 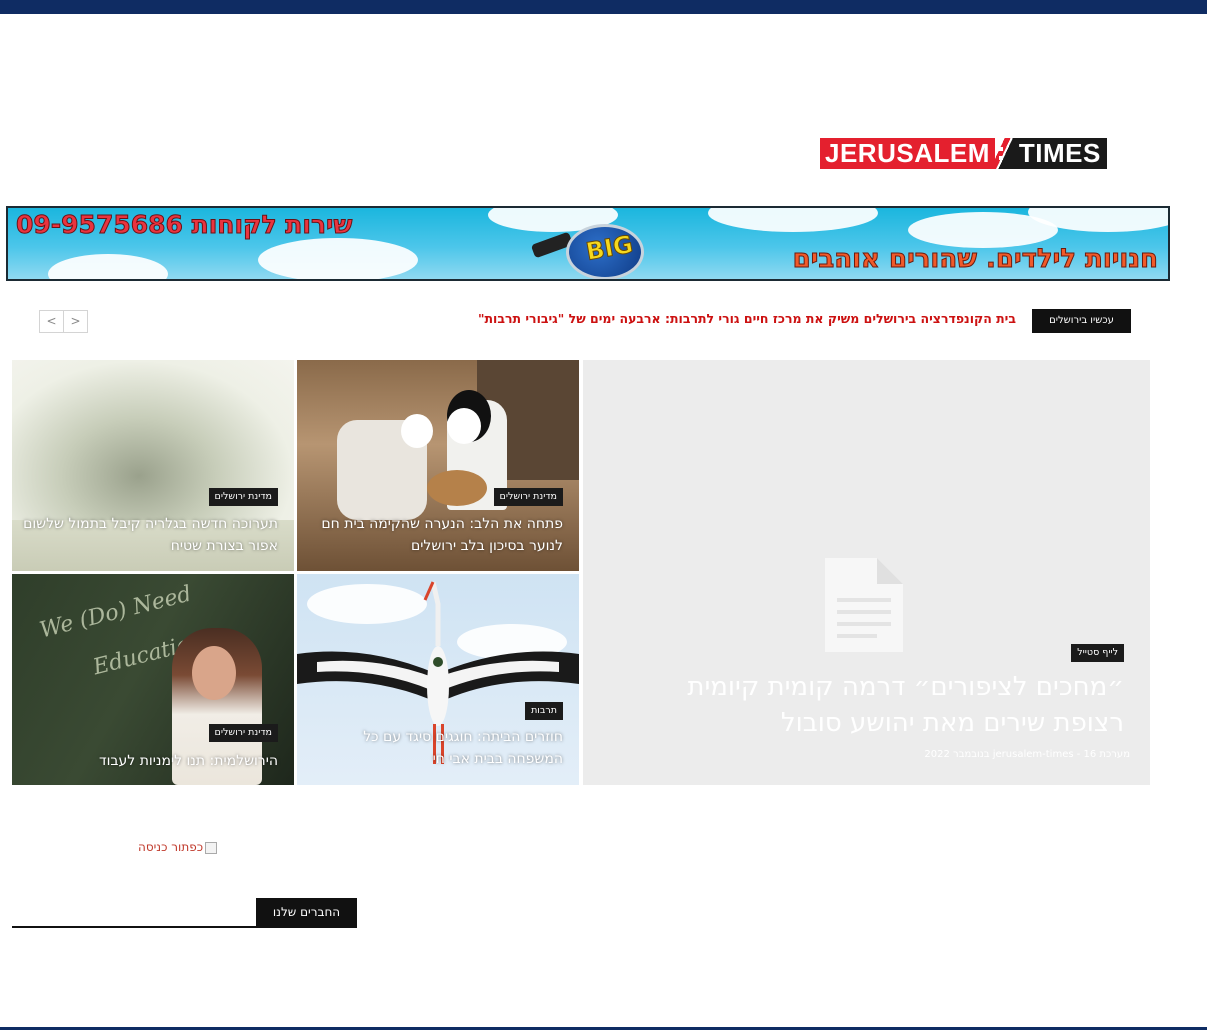 What do you see at coordinates (544, 711) in the screenshot?
I see `category-badge: תרבות` at bounding box center [544, 711].